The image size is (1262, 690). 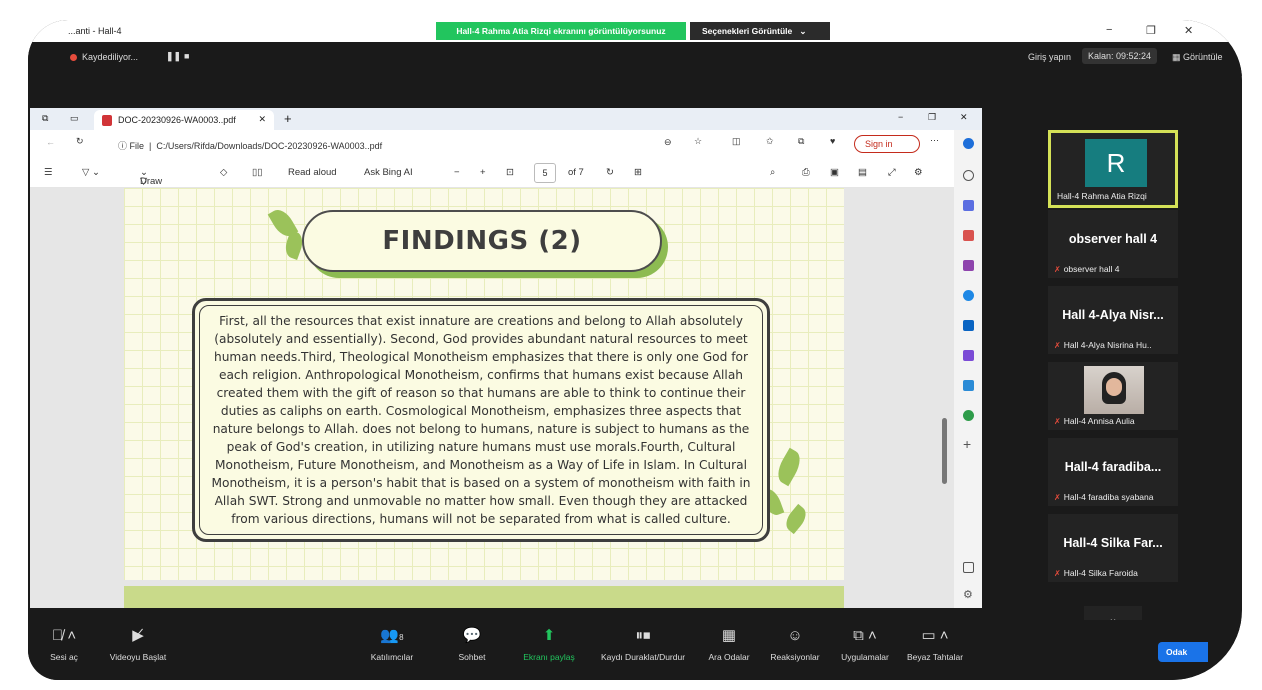 What do you see at coordinates (932, 117) in the screenshot?
I see `browser-restore-icon: ❐` at bounding box center [932, 117].